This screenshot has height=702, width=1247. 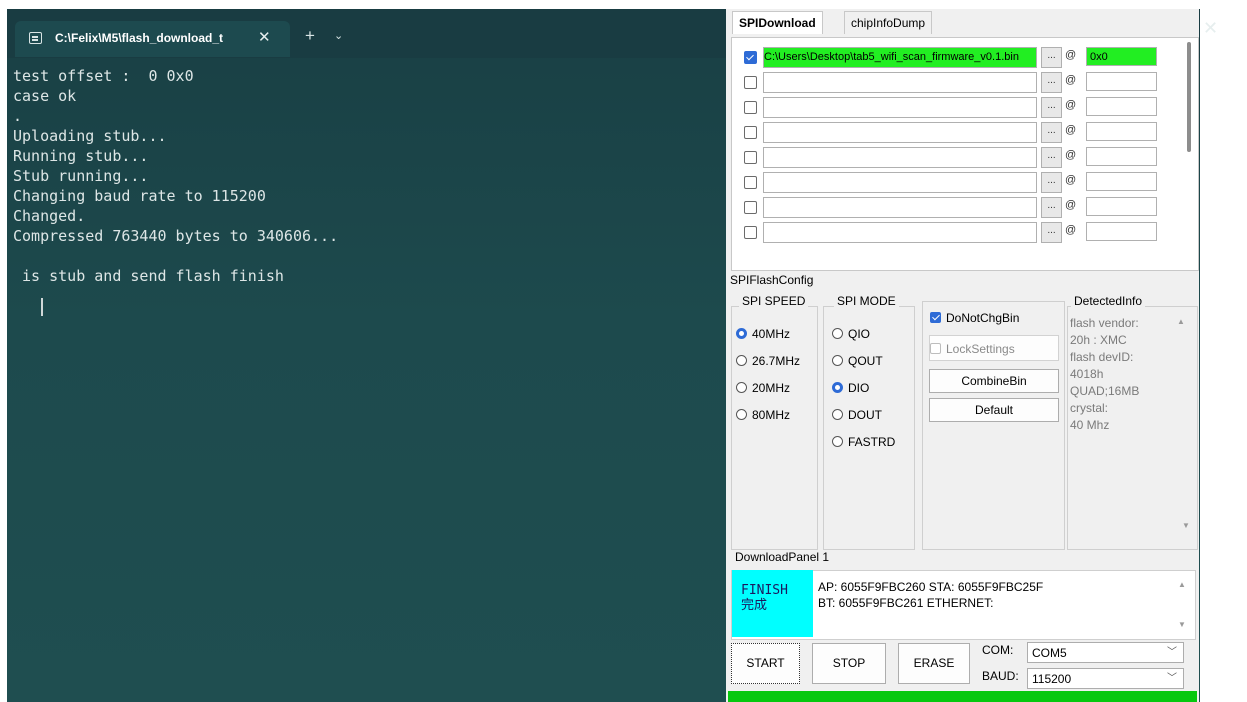 I want to click on tab-title: C:\Felix\M5\flash_download_t, so click(x=139, y=38).